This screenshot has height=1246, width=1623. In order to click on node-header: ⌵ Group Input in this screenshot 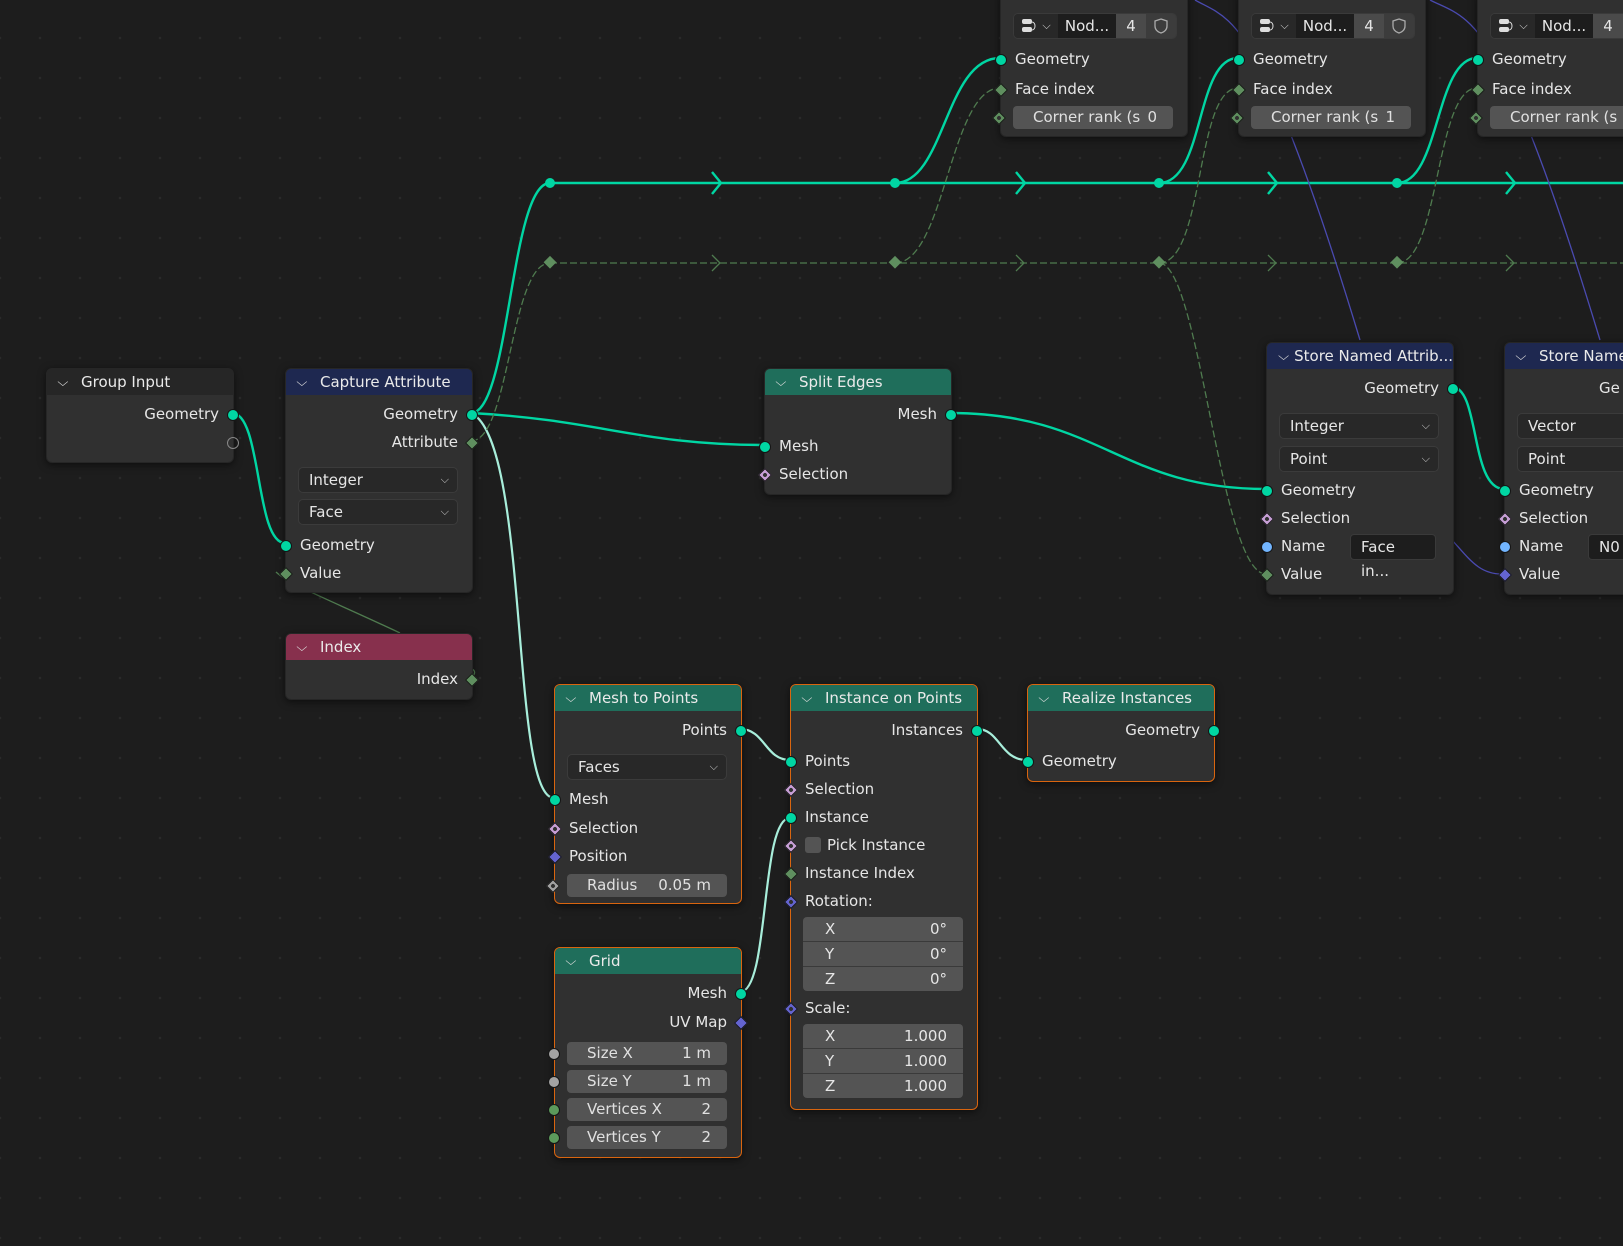, I will do `click(140, 382)`.